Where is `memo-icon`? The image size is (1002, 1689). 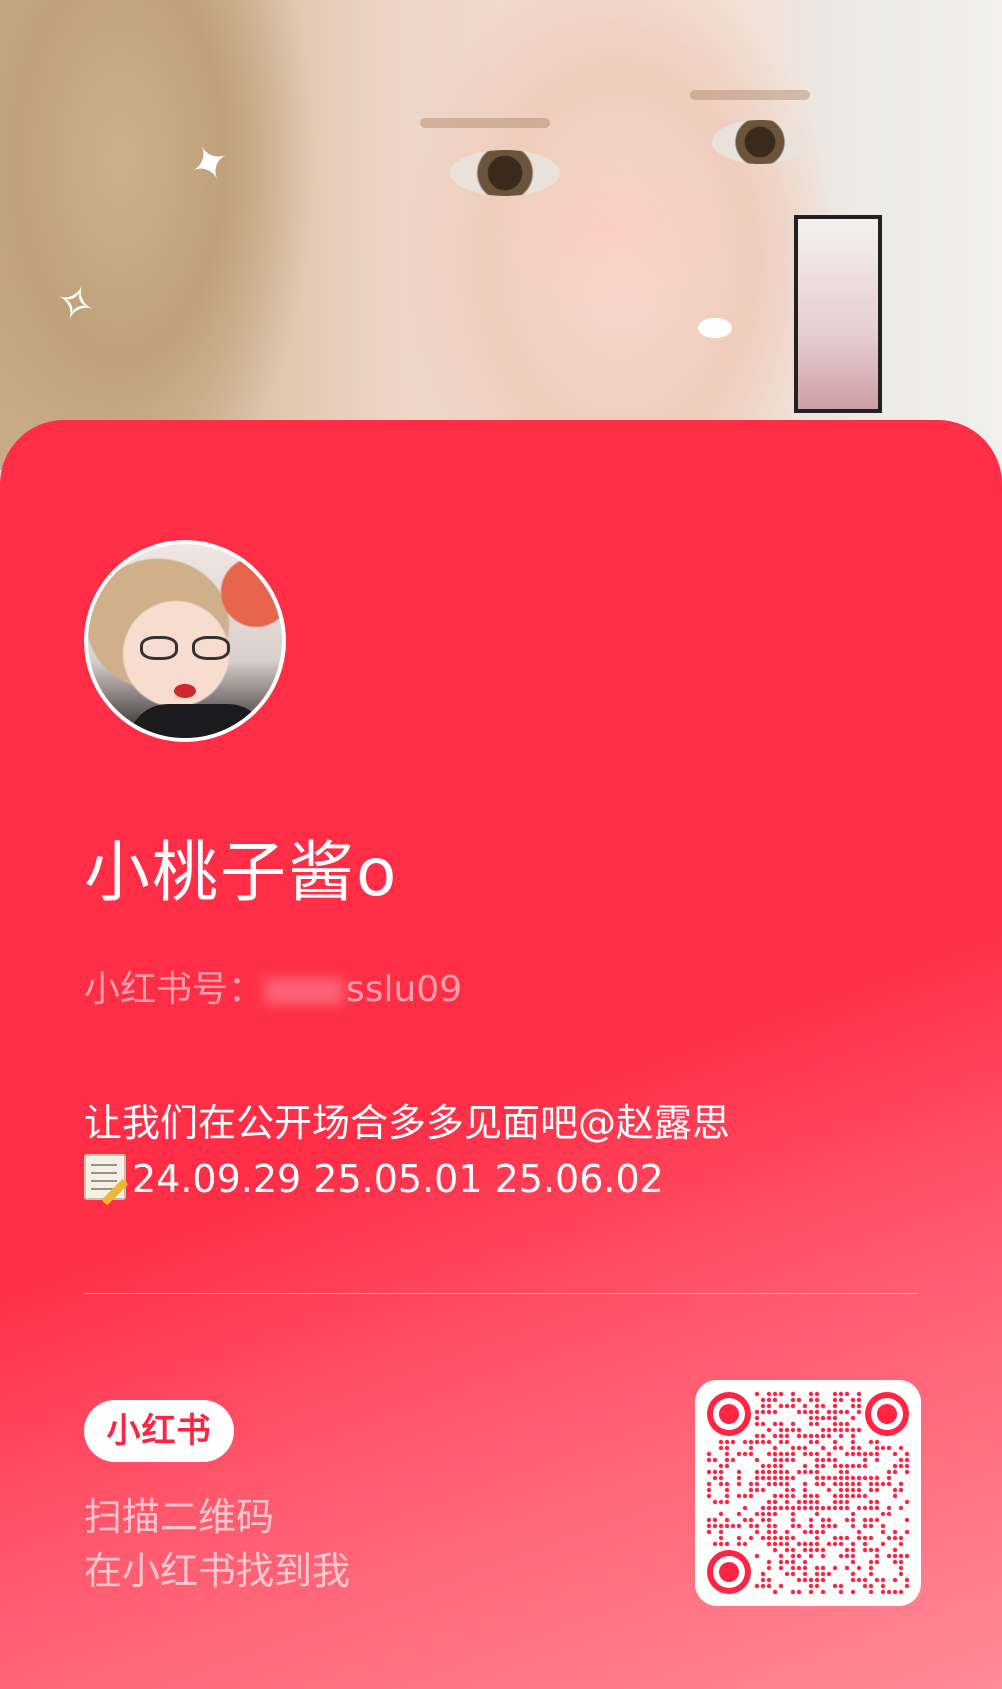
memo-icon is located at coordinates (105, 1177).